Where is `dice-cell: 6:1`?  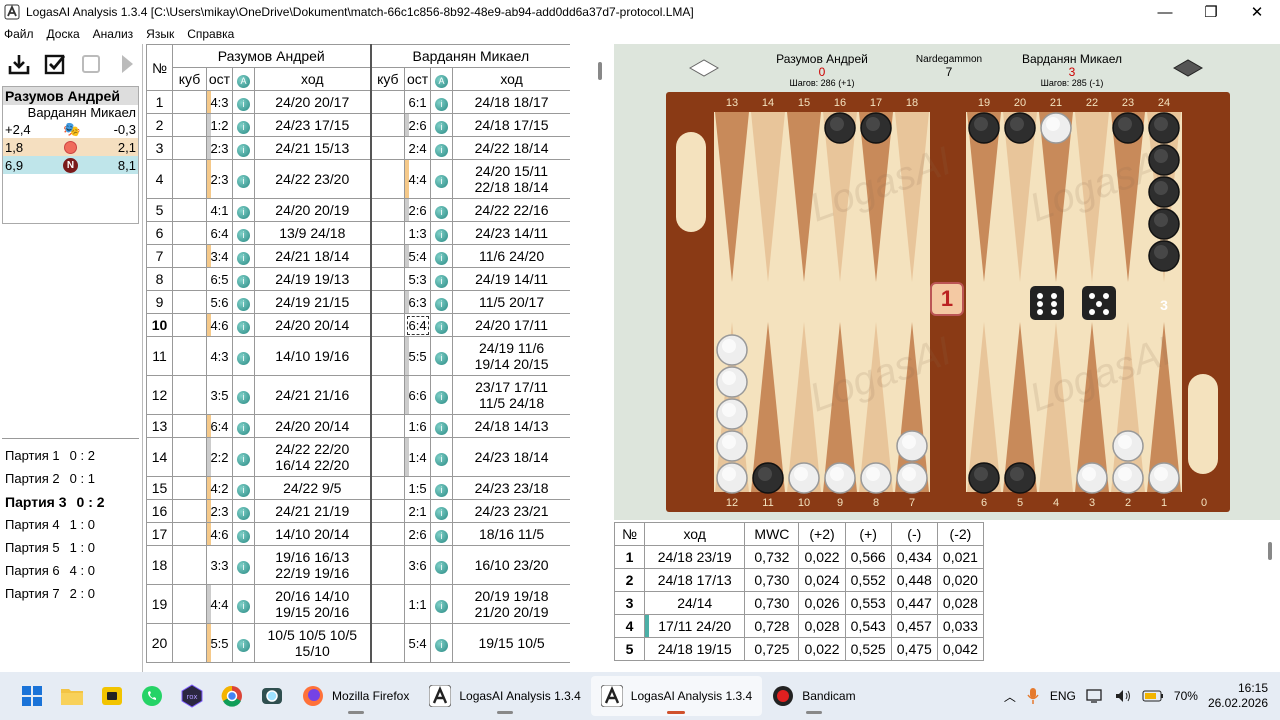
dice-cell: 6:1 is located at coordinates (418, 102).